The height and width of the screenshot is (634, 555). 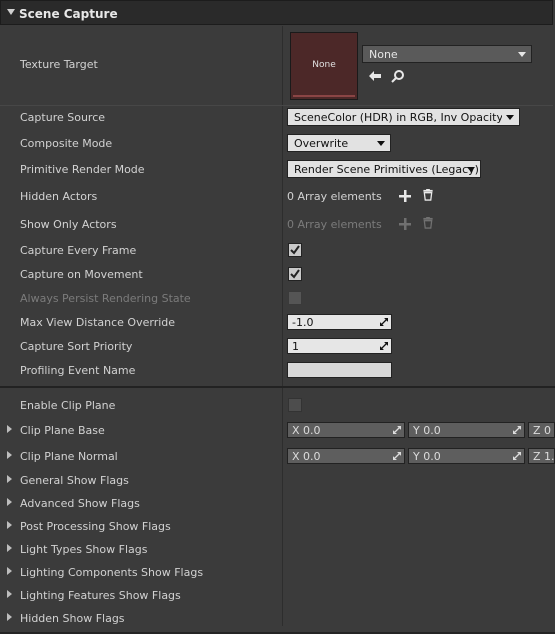 I want to click on clip-plane-base-y-value: Y 0.0, so click(x=427, y=430).